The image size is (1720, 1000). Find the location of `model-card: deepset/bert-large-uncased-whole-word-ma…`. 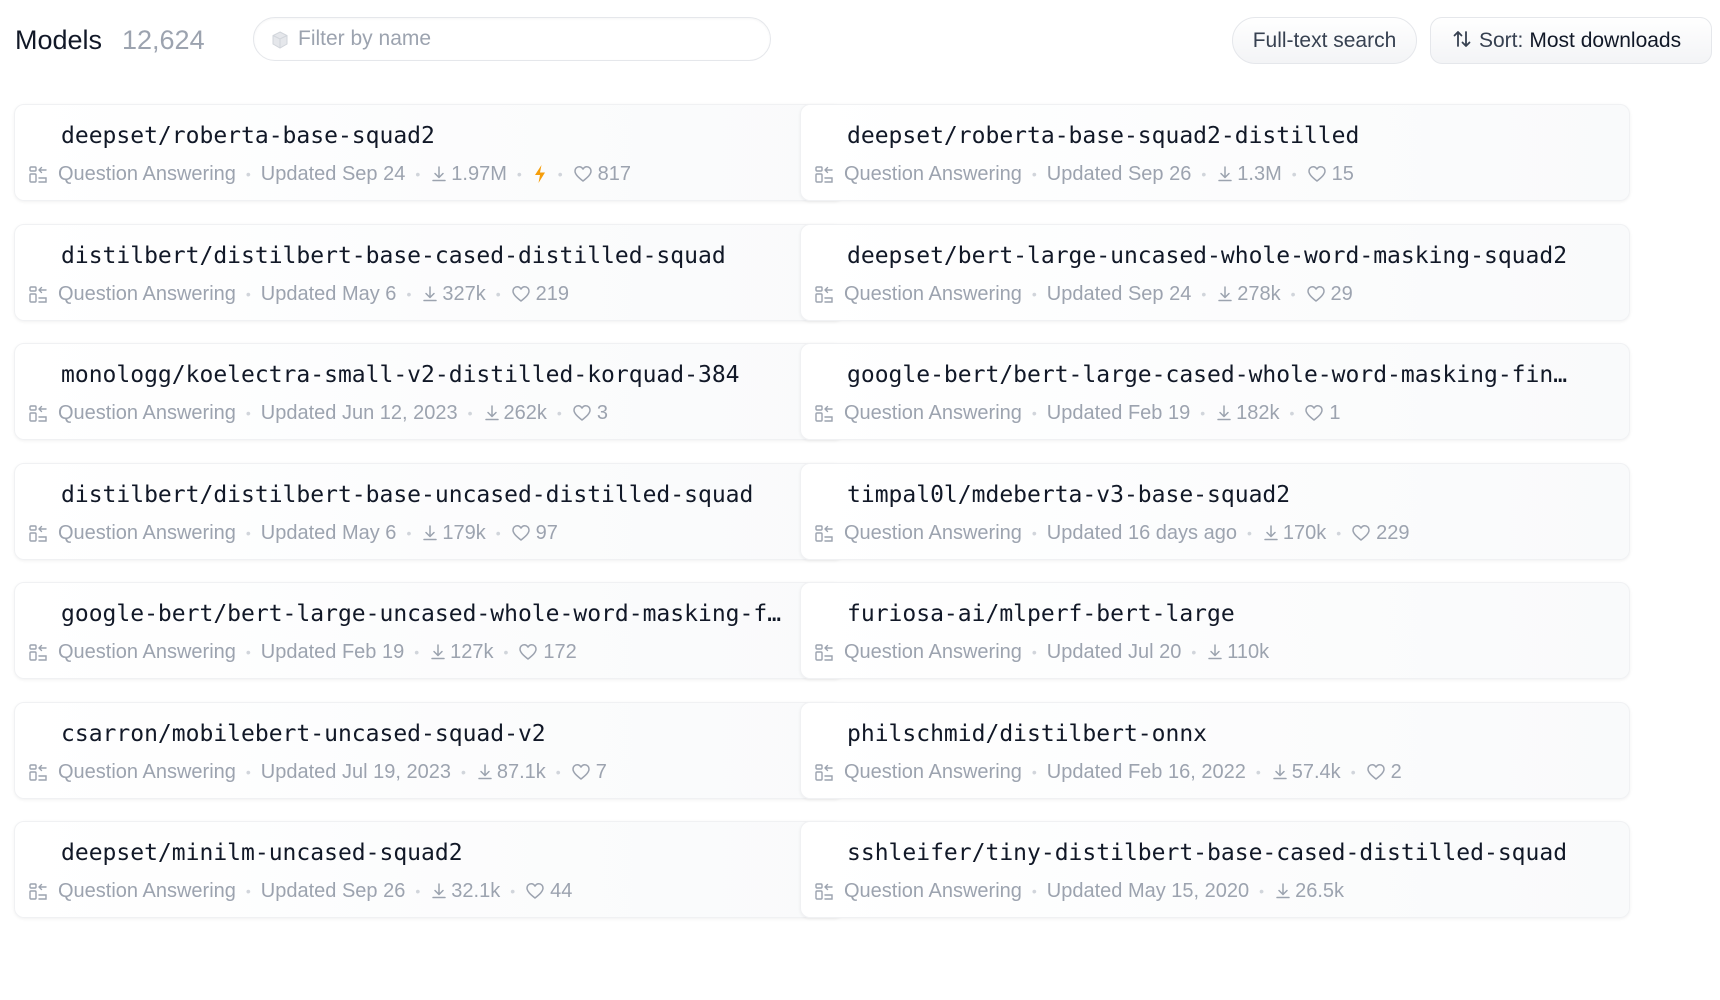

model-card: deepset/bert-large-uncased-whole-word-ma… is located at coordinates (1215, 272).